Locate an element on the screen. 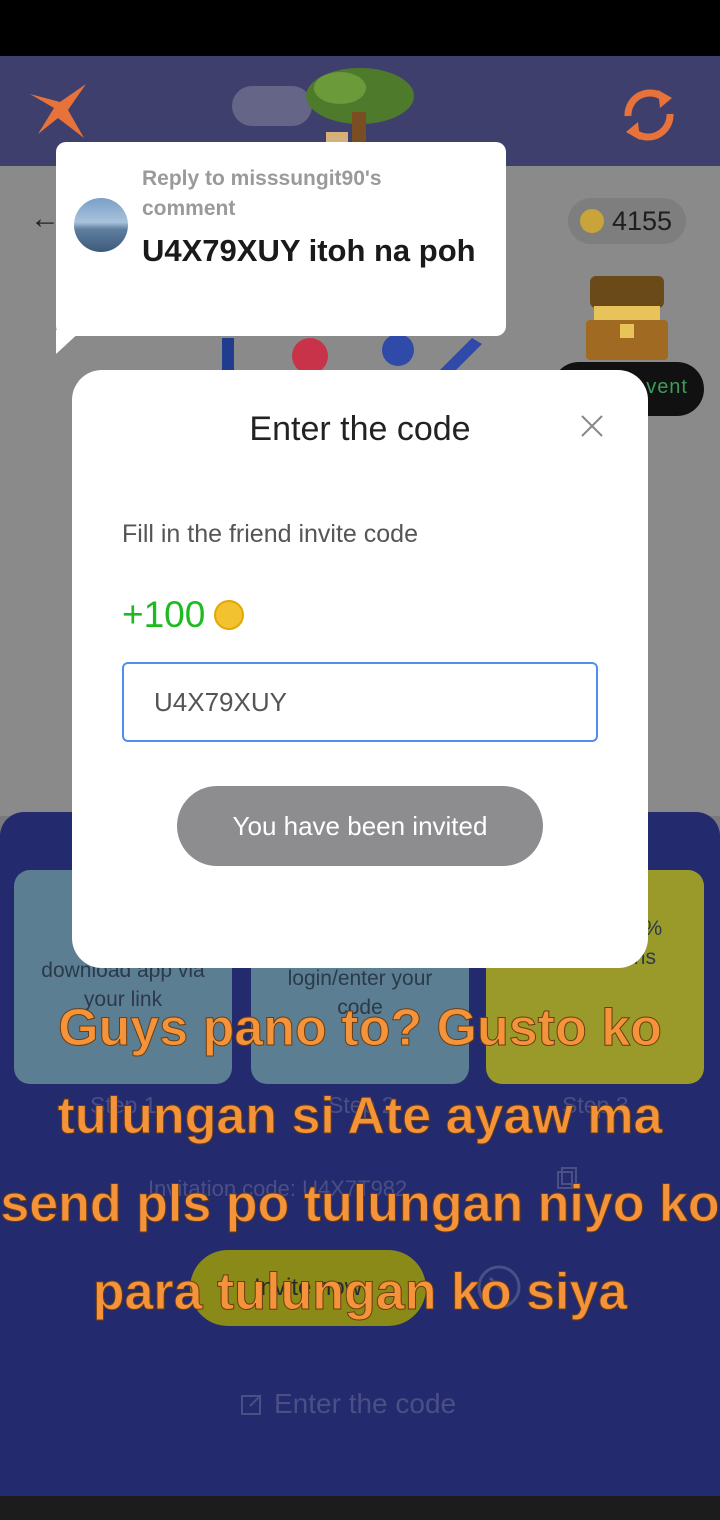 This screenshot has height=1520, width=720. reply-to-label: Reply to misssungit90's comment is located at coordinates (262, 193).